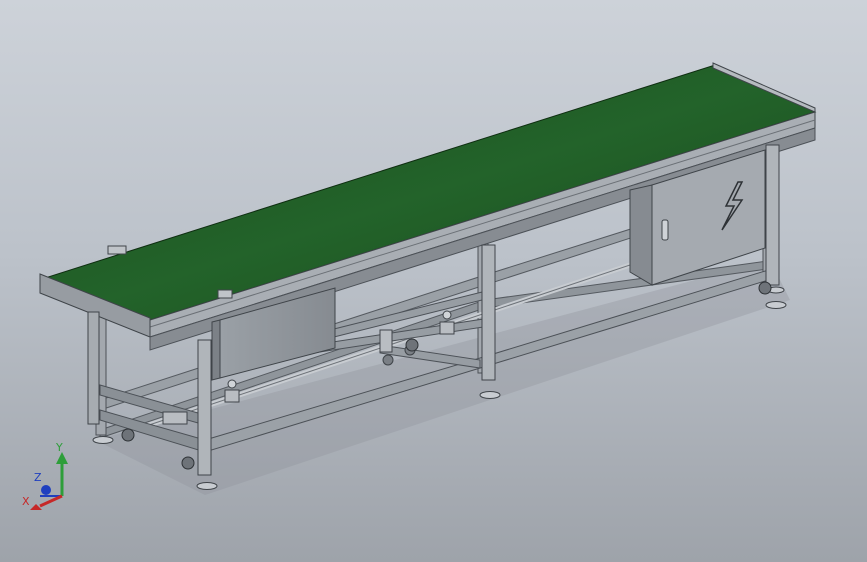 Image resolution: width=867 pixels, height=562 pixels. I want to click on axis-z-label: Z, so click(38, 477).